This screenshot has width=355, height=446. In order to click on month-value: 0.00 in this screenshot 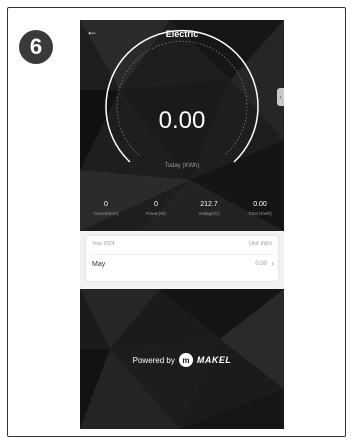, I will do `click(261, 264)`.